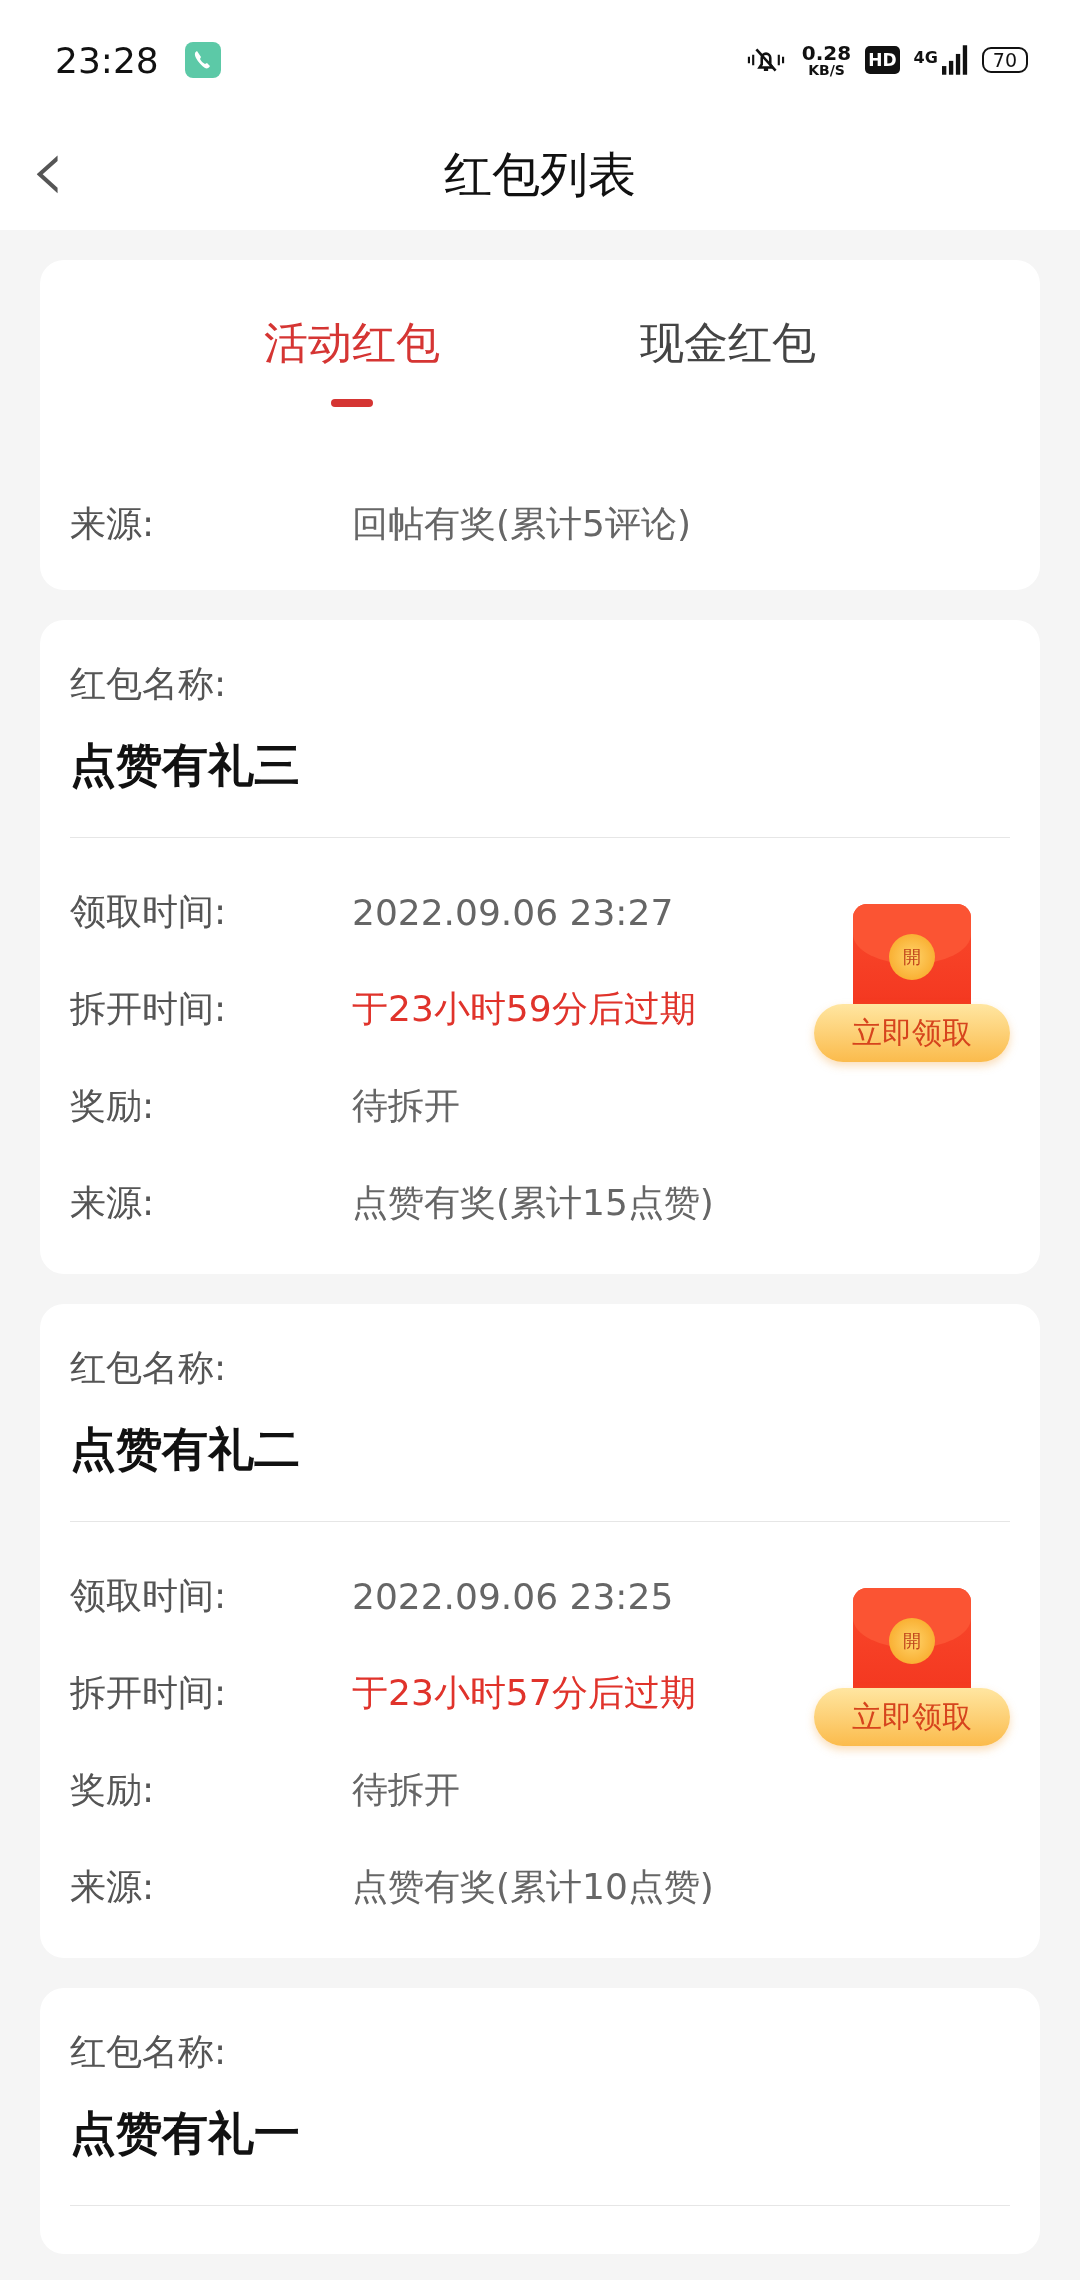 This screenshot has height=2280, width=1080. I want to click on hd-badge: HD, so click(882, 60).